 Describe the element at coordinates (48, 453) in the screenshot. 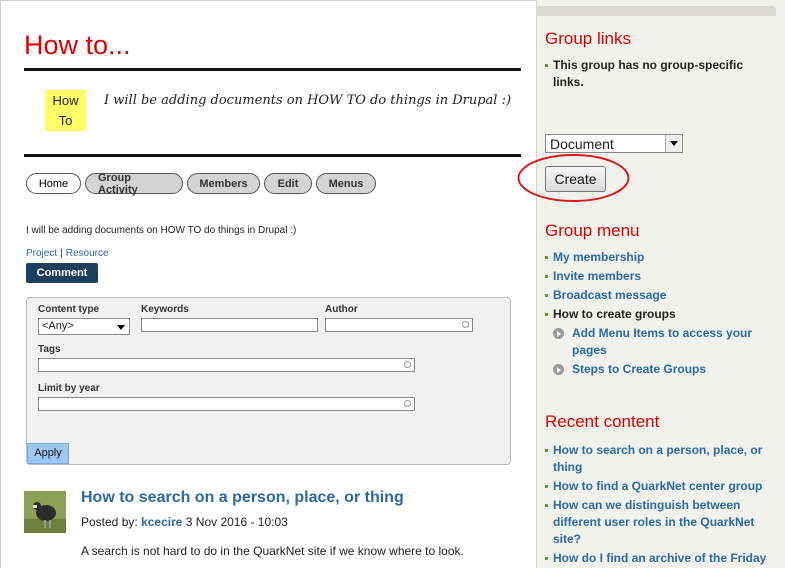

I see `apply-button: Apply` at that location.